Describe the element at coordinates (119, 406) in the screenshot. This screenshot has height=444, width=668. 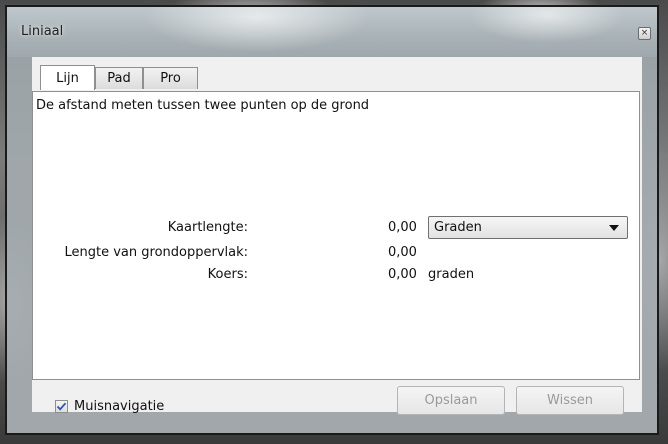
I see `mouse-navigation-label: Muisnavigatie` at that location.